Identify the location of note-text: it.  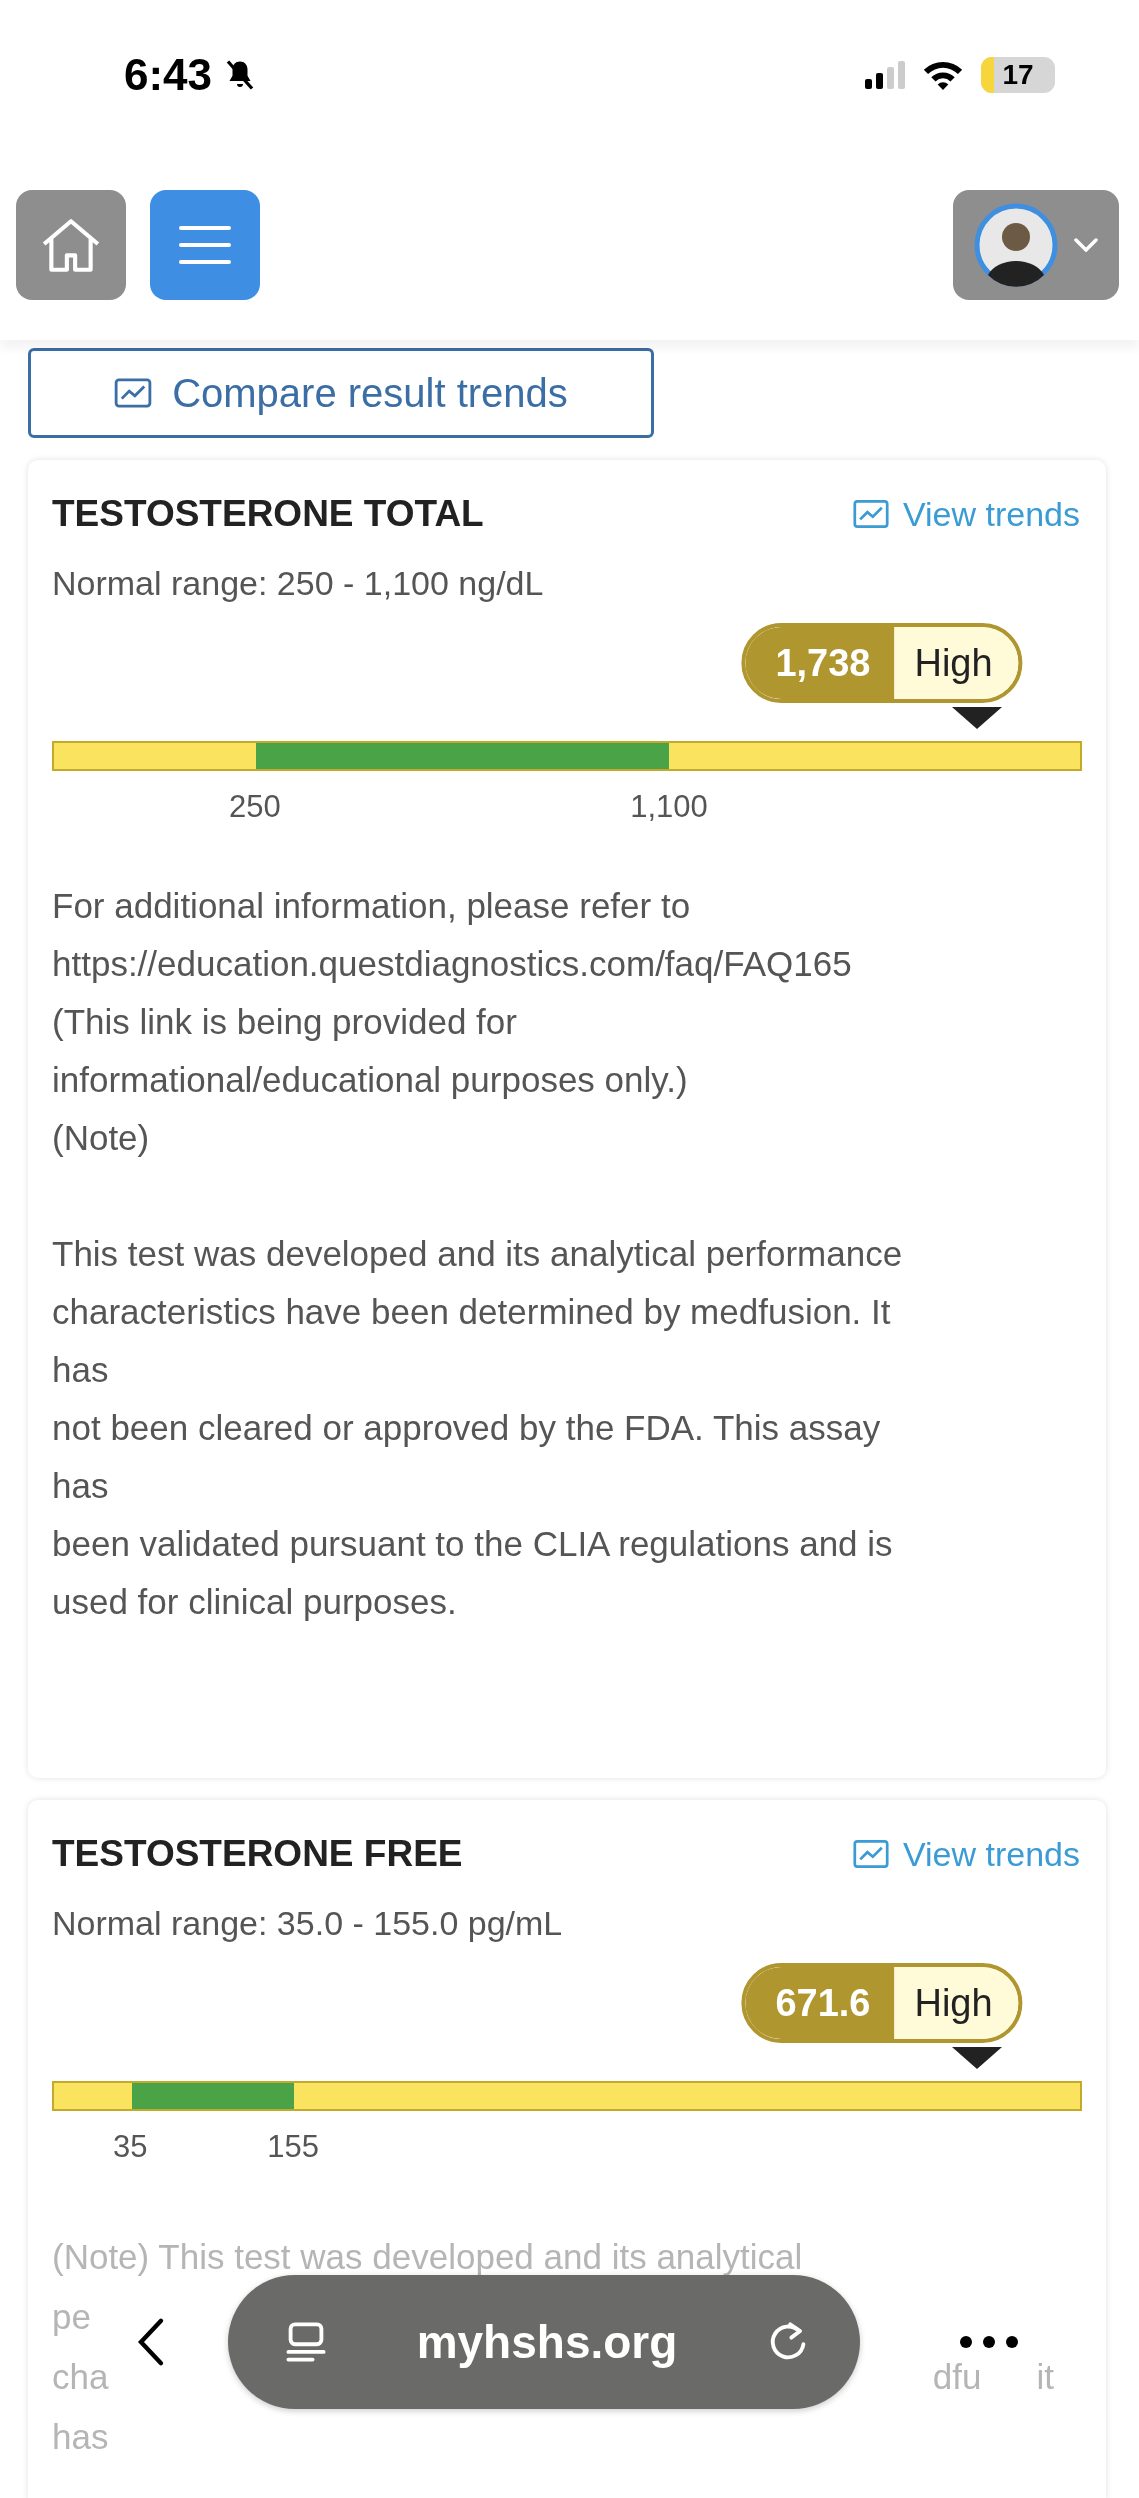
(1045, 2377).